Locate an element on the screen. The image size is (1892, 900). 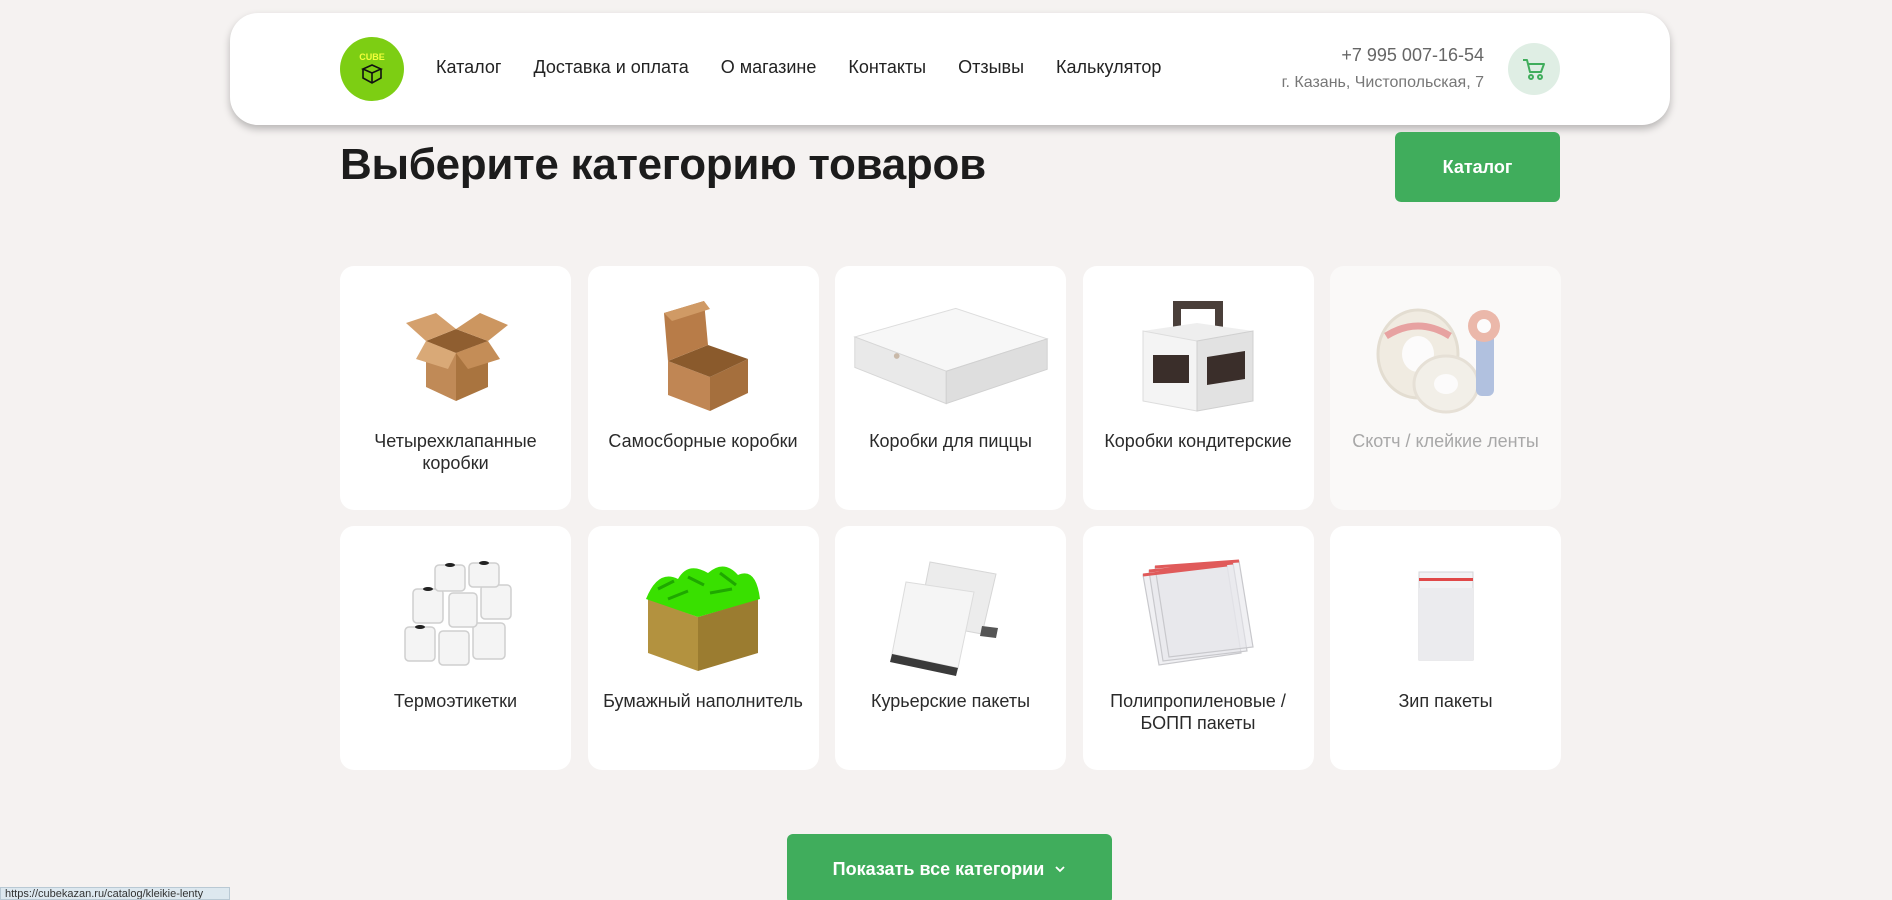
courier-bags-icon is located at coordinates (951, 616).